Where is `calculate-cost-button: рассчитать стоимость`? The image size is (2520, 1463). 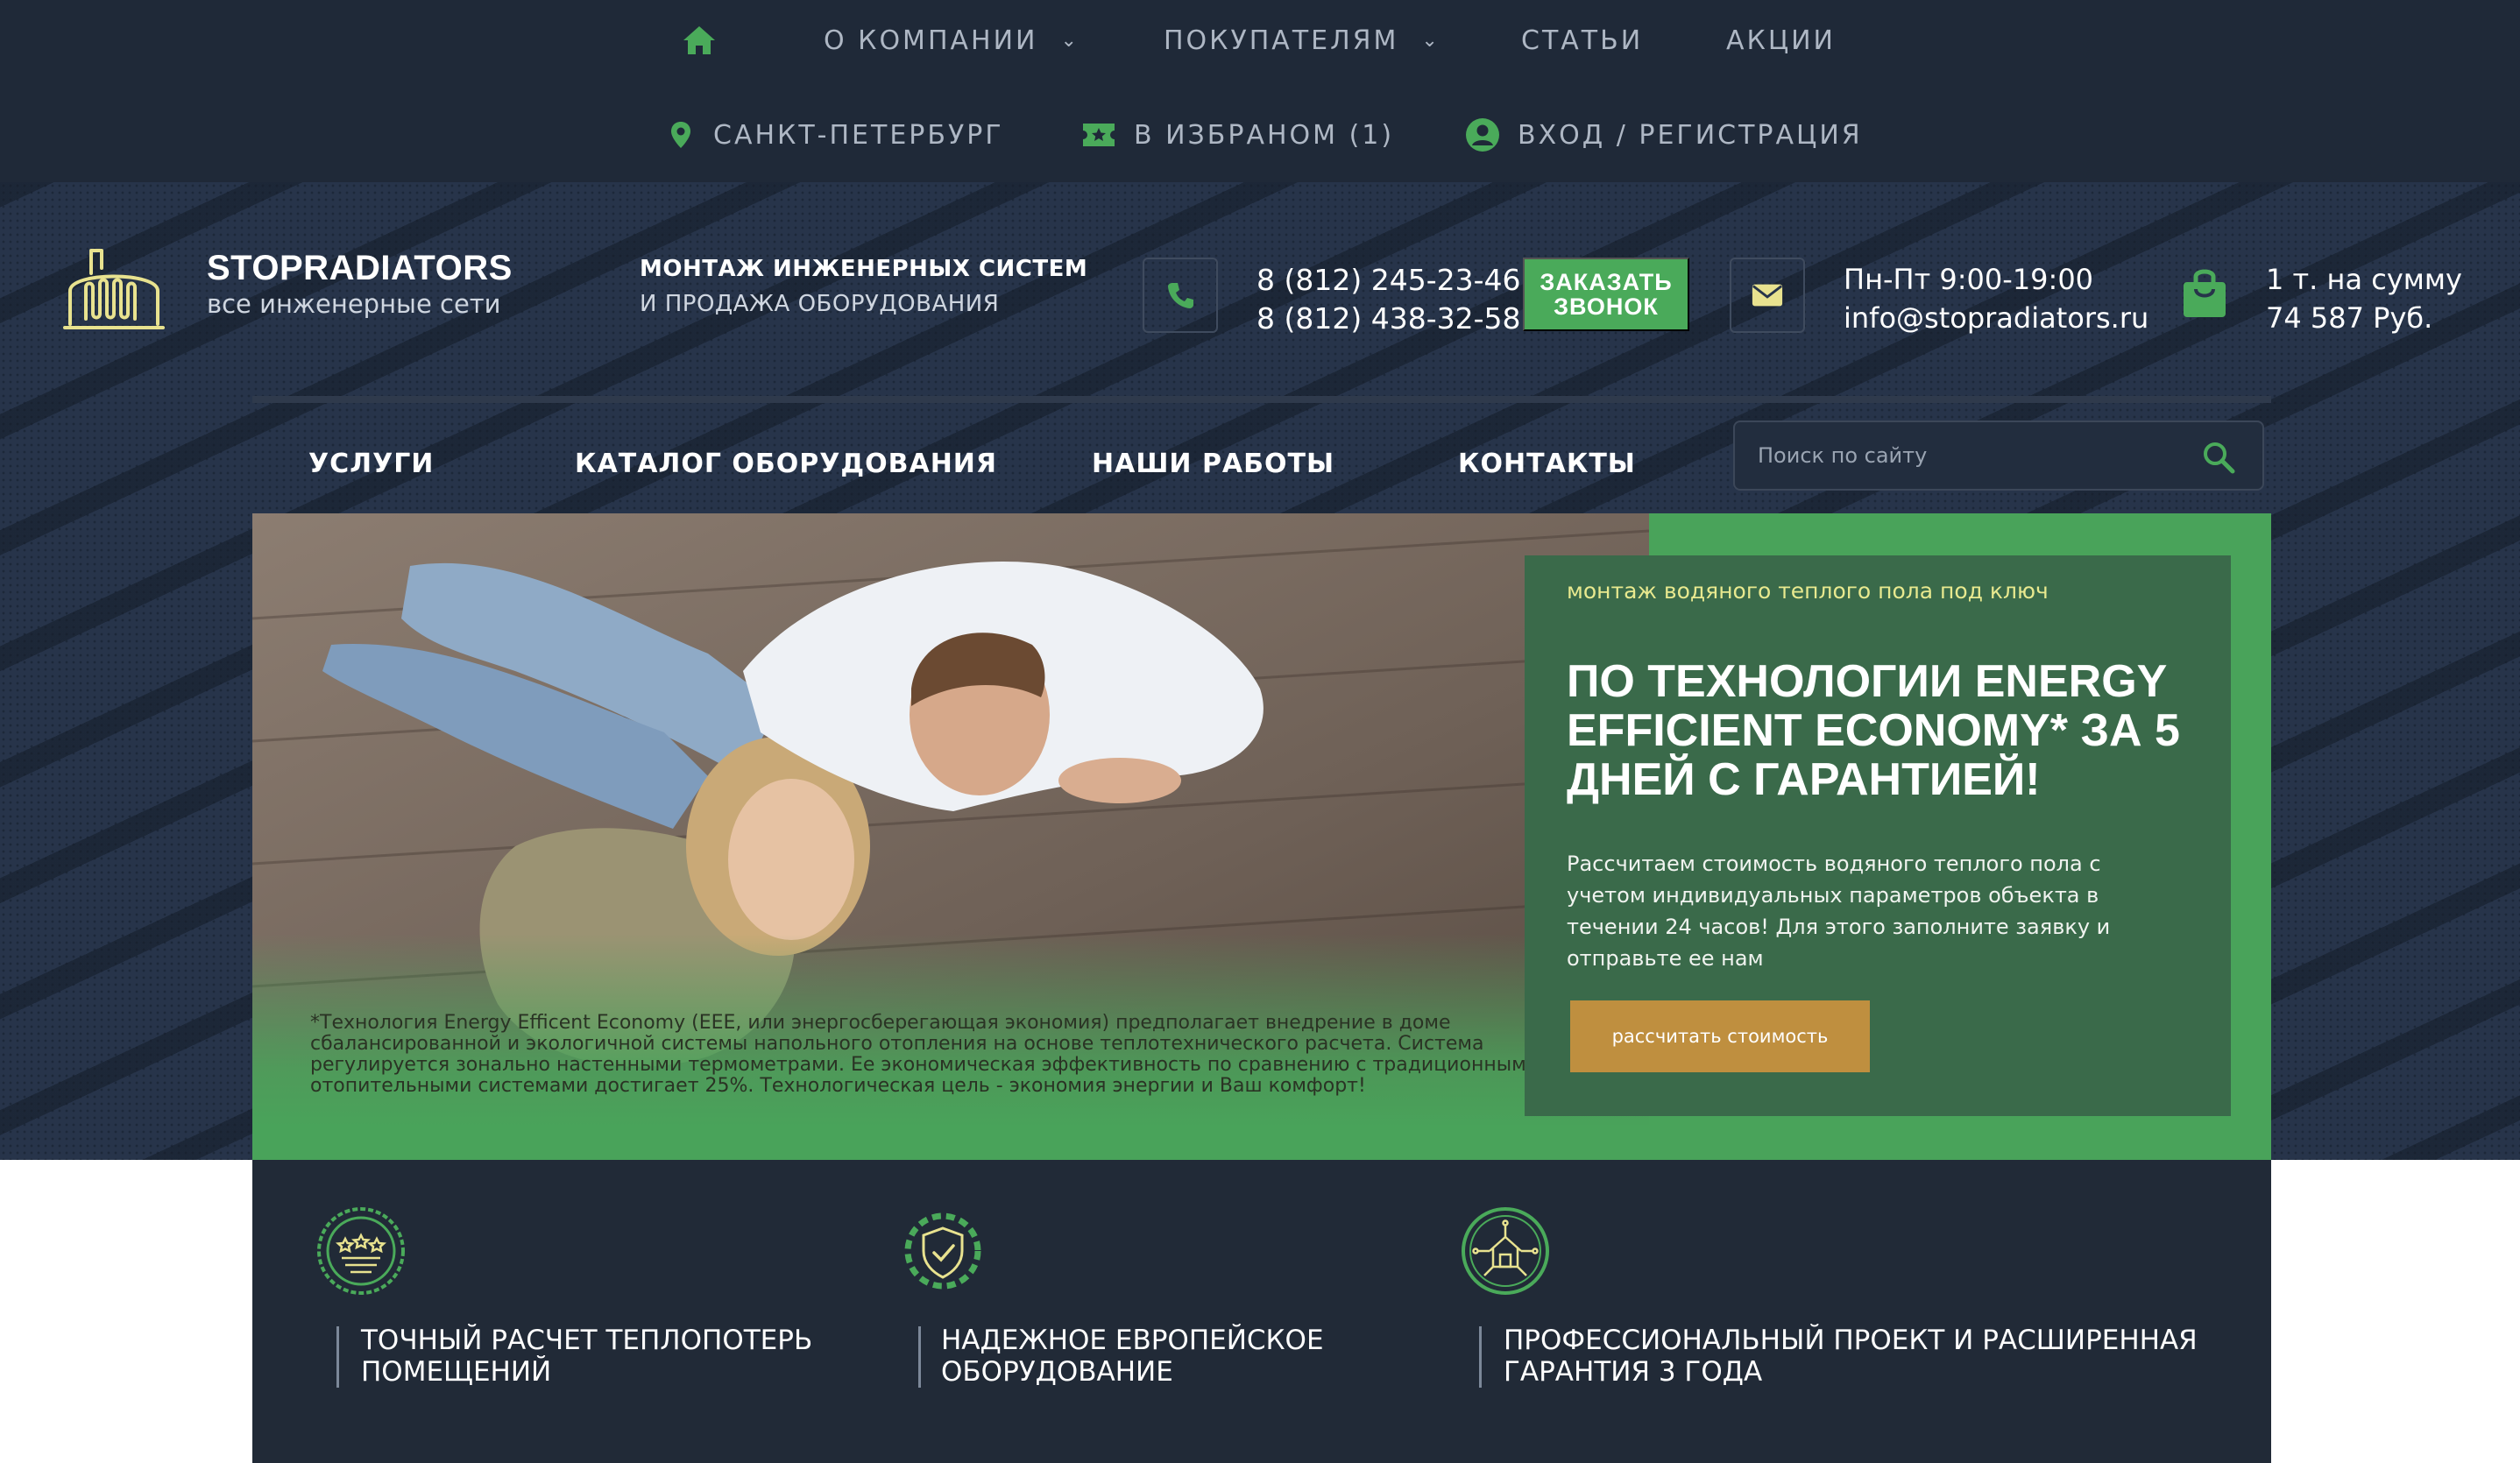
calculate-cost-button: рассчитать стоимость is located at coordinates (1720, 1036).